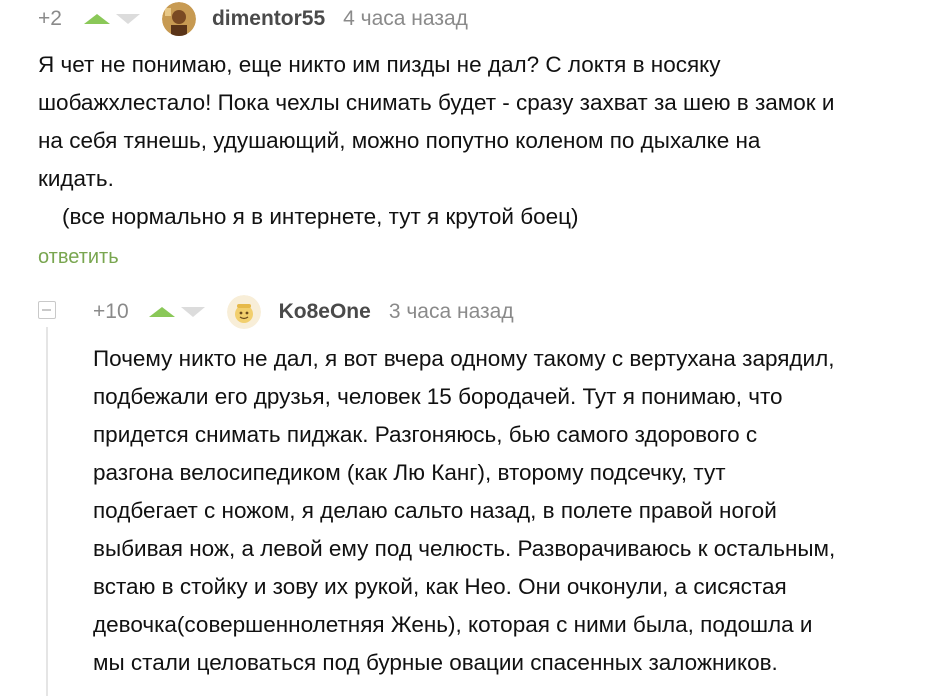  I want to click on username: Ko8eOne, so click(325, 312).